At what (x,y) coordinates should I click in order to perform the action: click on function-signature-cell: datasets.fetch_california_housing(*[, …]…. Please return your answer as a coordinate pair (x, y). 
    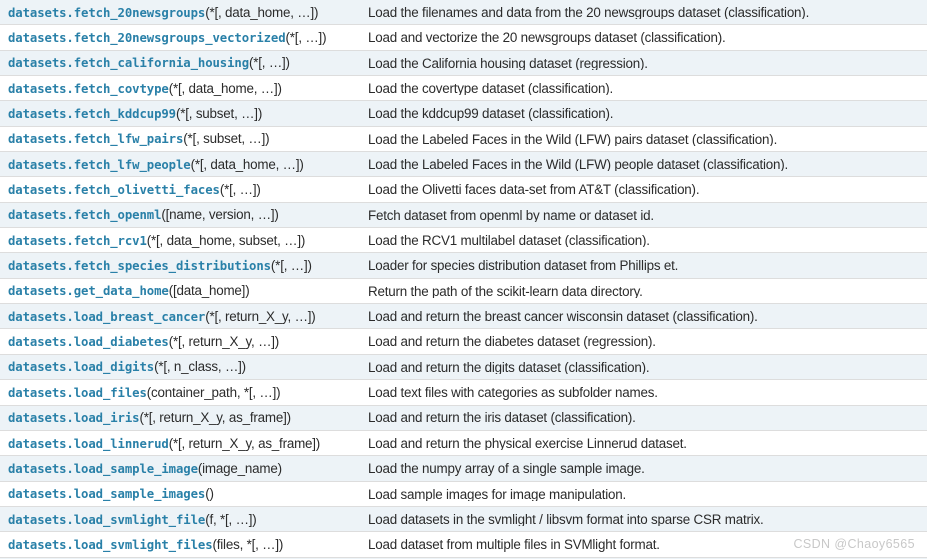
    Looking at the image, I should click on (188, 62).